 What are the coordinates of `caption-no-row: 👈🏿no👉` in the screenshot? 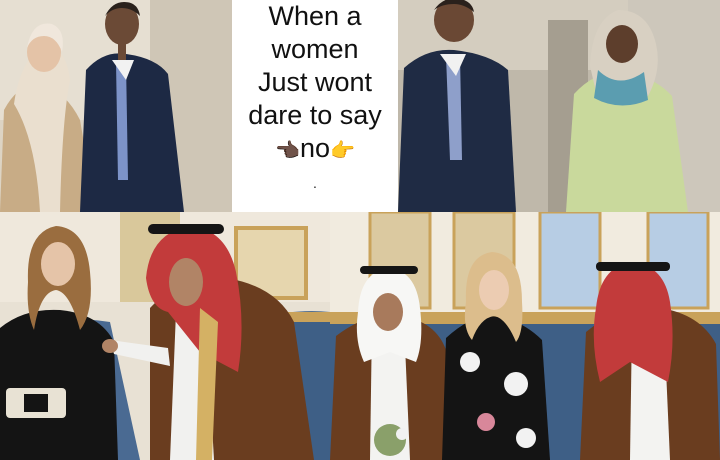 It's located at (315, 150).